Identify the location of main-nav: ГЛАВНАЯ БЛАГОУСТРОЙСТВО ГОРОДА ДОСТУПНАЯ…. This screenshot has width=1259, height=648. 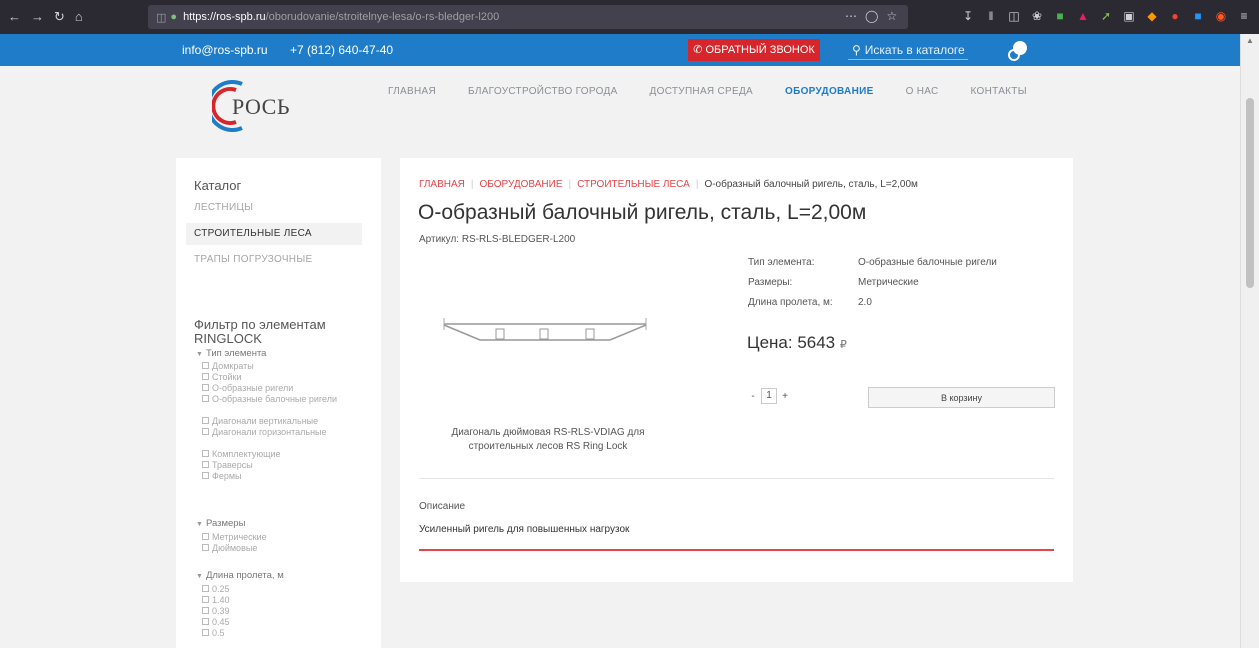
(723, 91).